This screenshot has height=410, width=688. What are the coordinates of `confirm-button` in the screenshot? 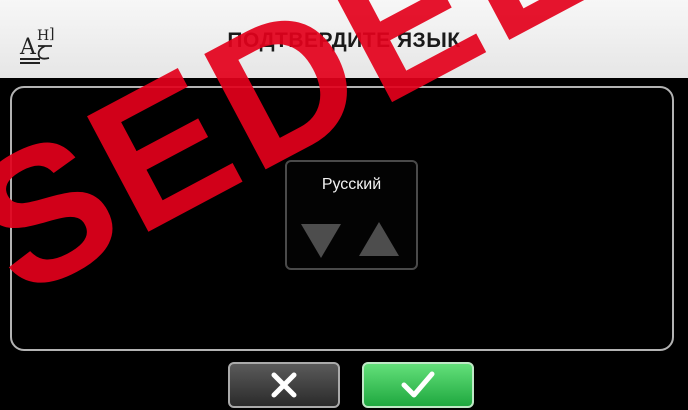 It's located at (418, 385).